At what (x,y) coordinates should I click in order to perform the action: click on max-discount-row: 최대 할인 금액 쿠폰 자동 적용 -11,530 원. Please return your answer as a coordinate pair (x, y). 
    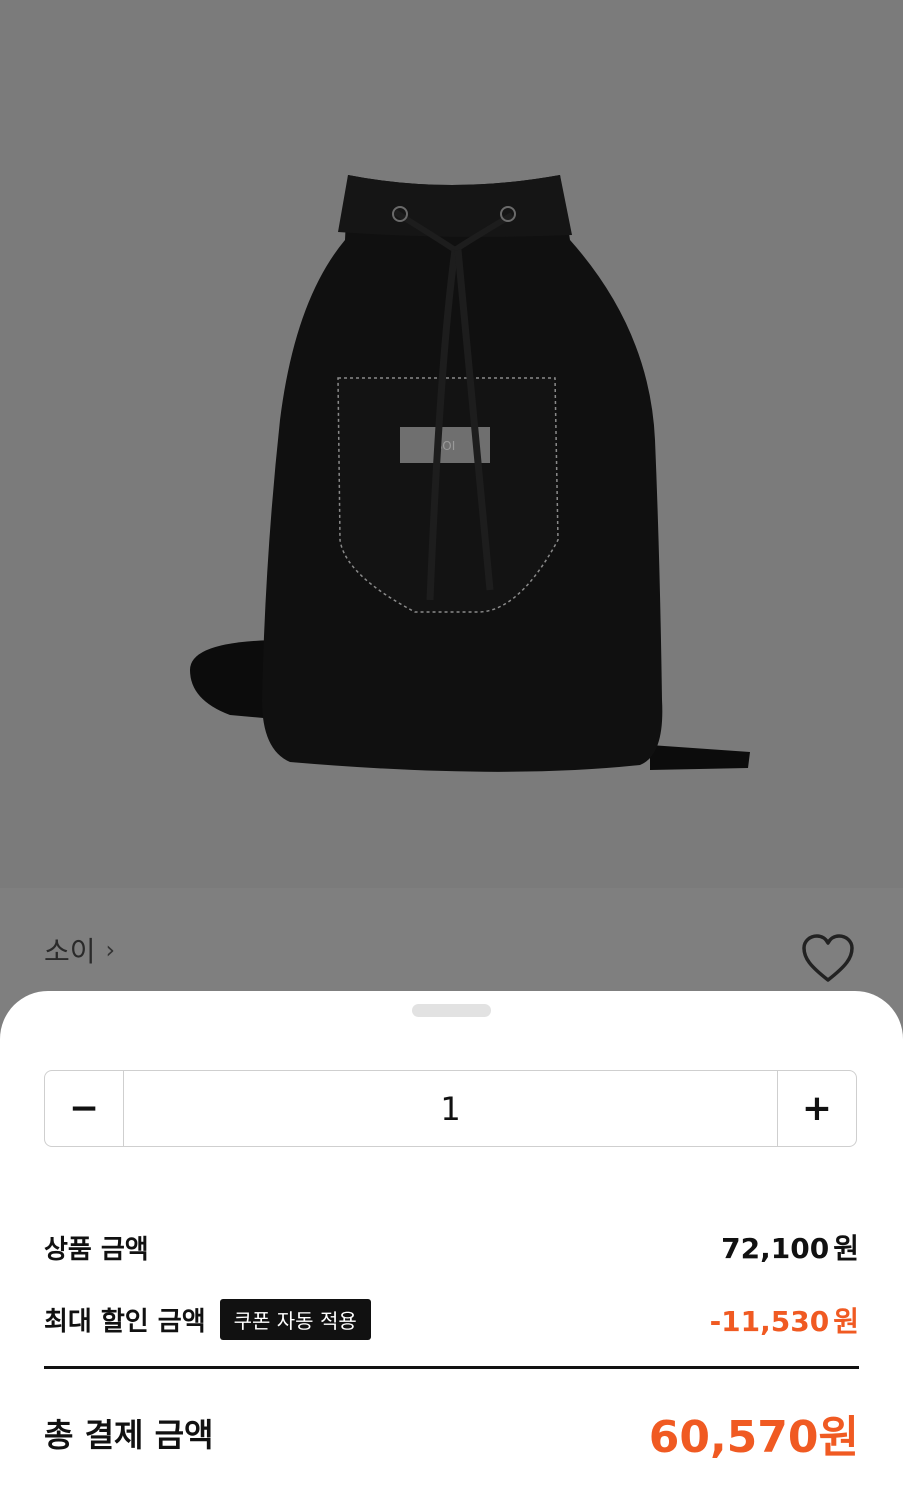
    Looking at the image, I should click on (451, 1319).